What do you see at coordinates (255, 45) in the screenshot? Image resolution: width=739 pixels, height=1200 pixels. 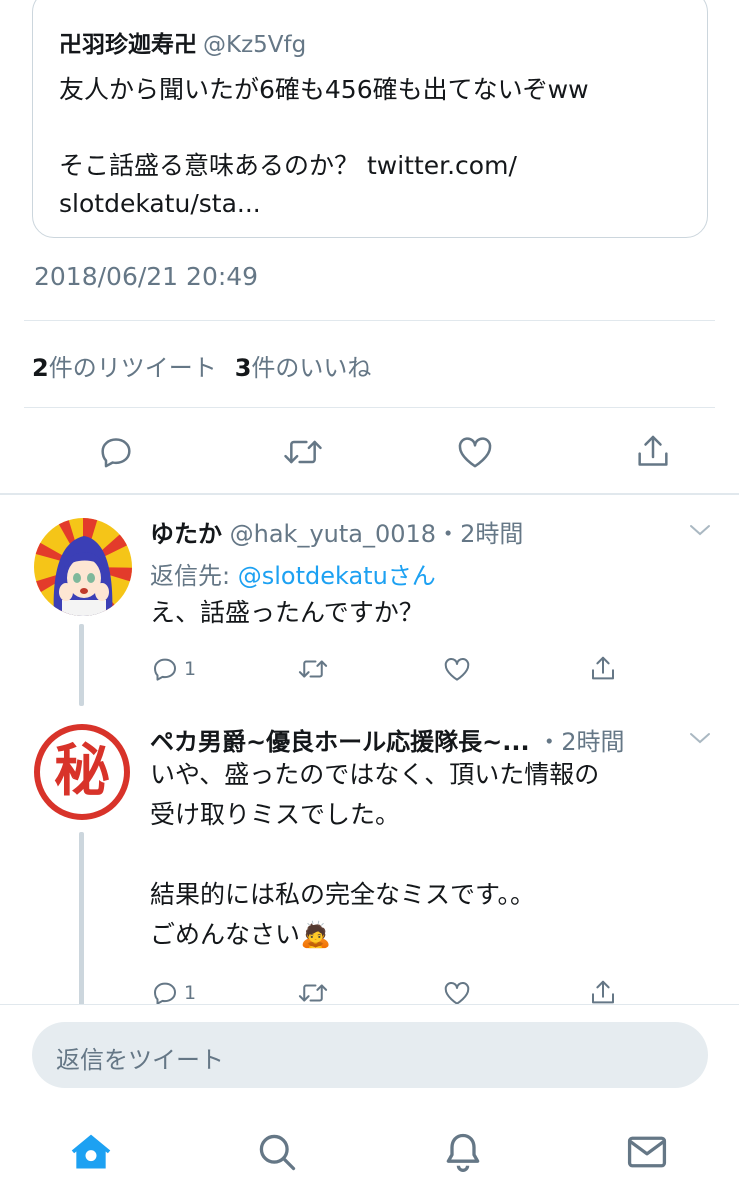 I see `quoted-author-handle: @Kz5Vfg` at bounding box center [255, 45].